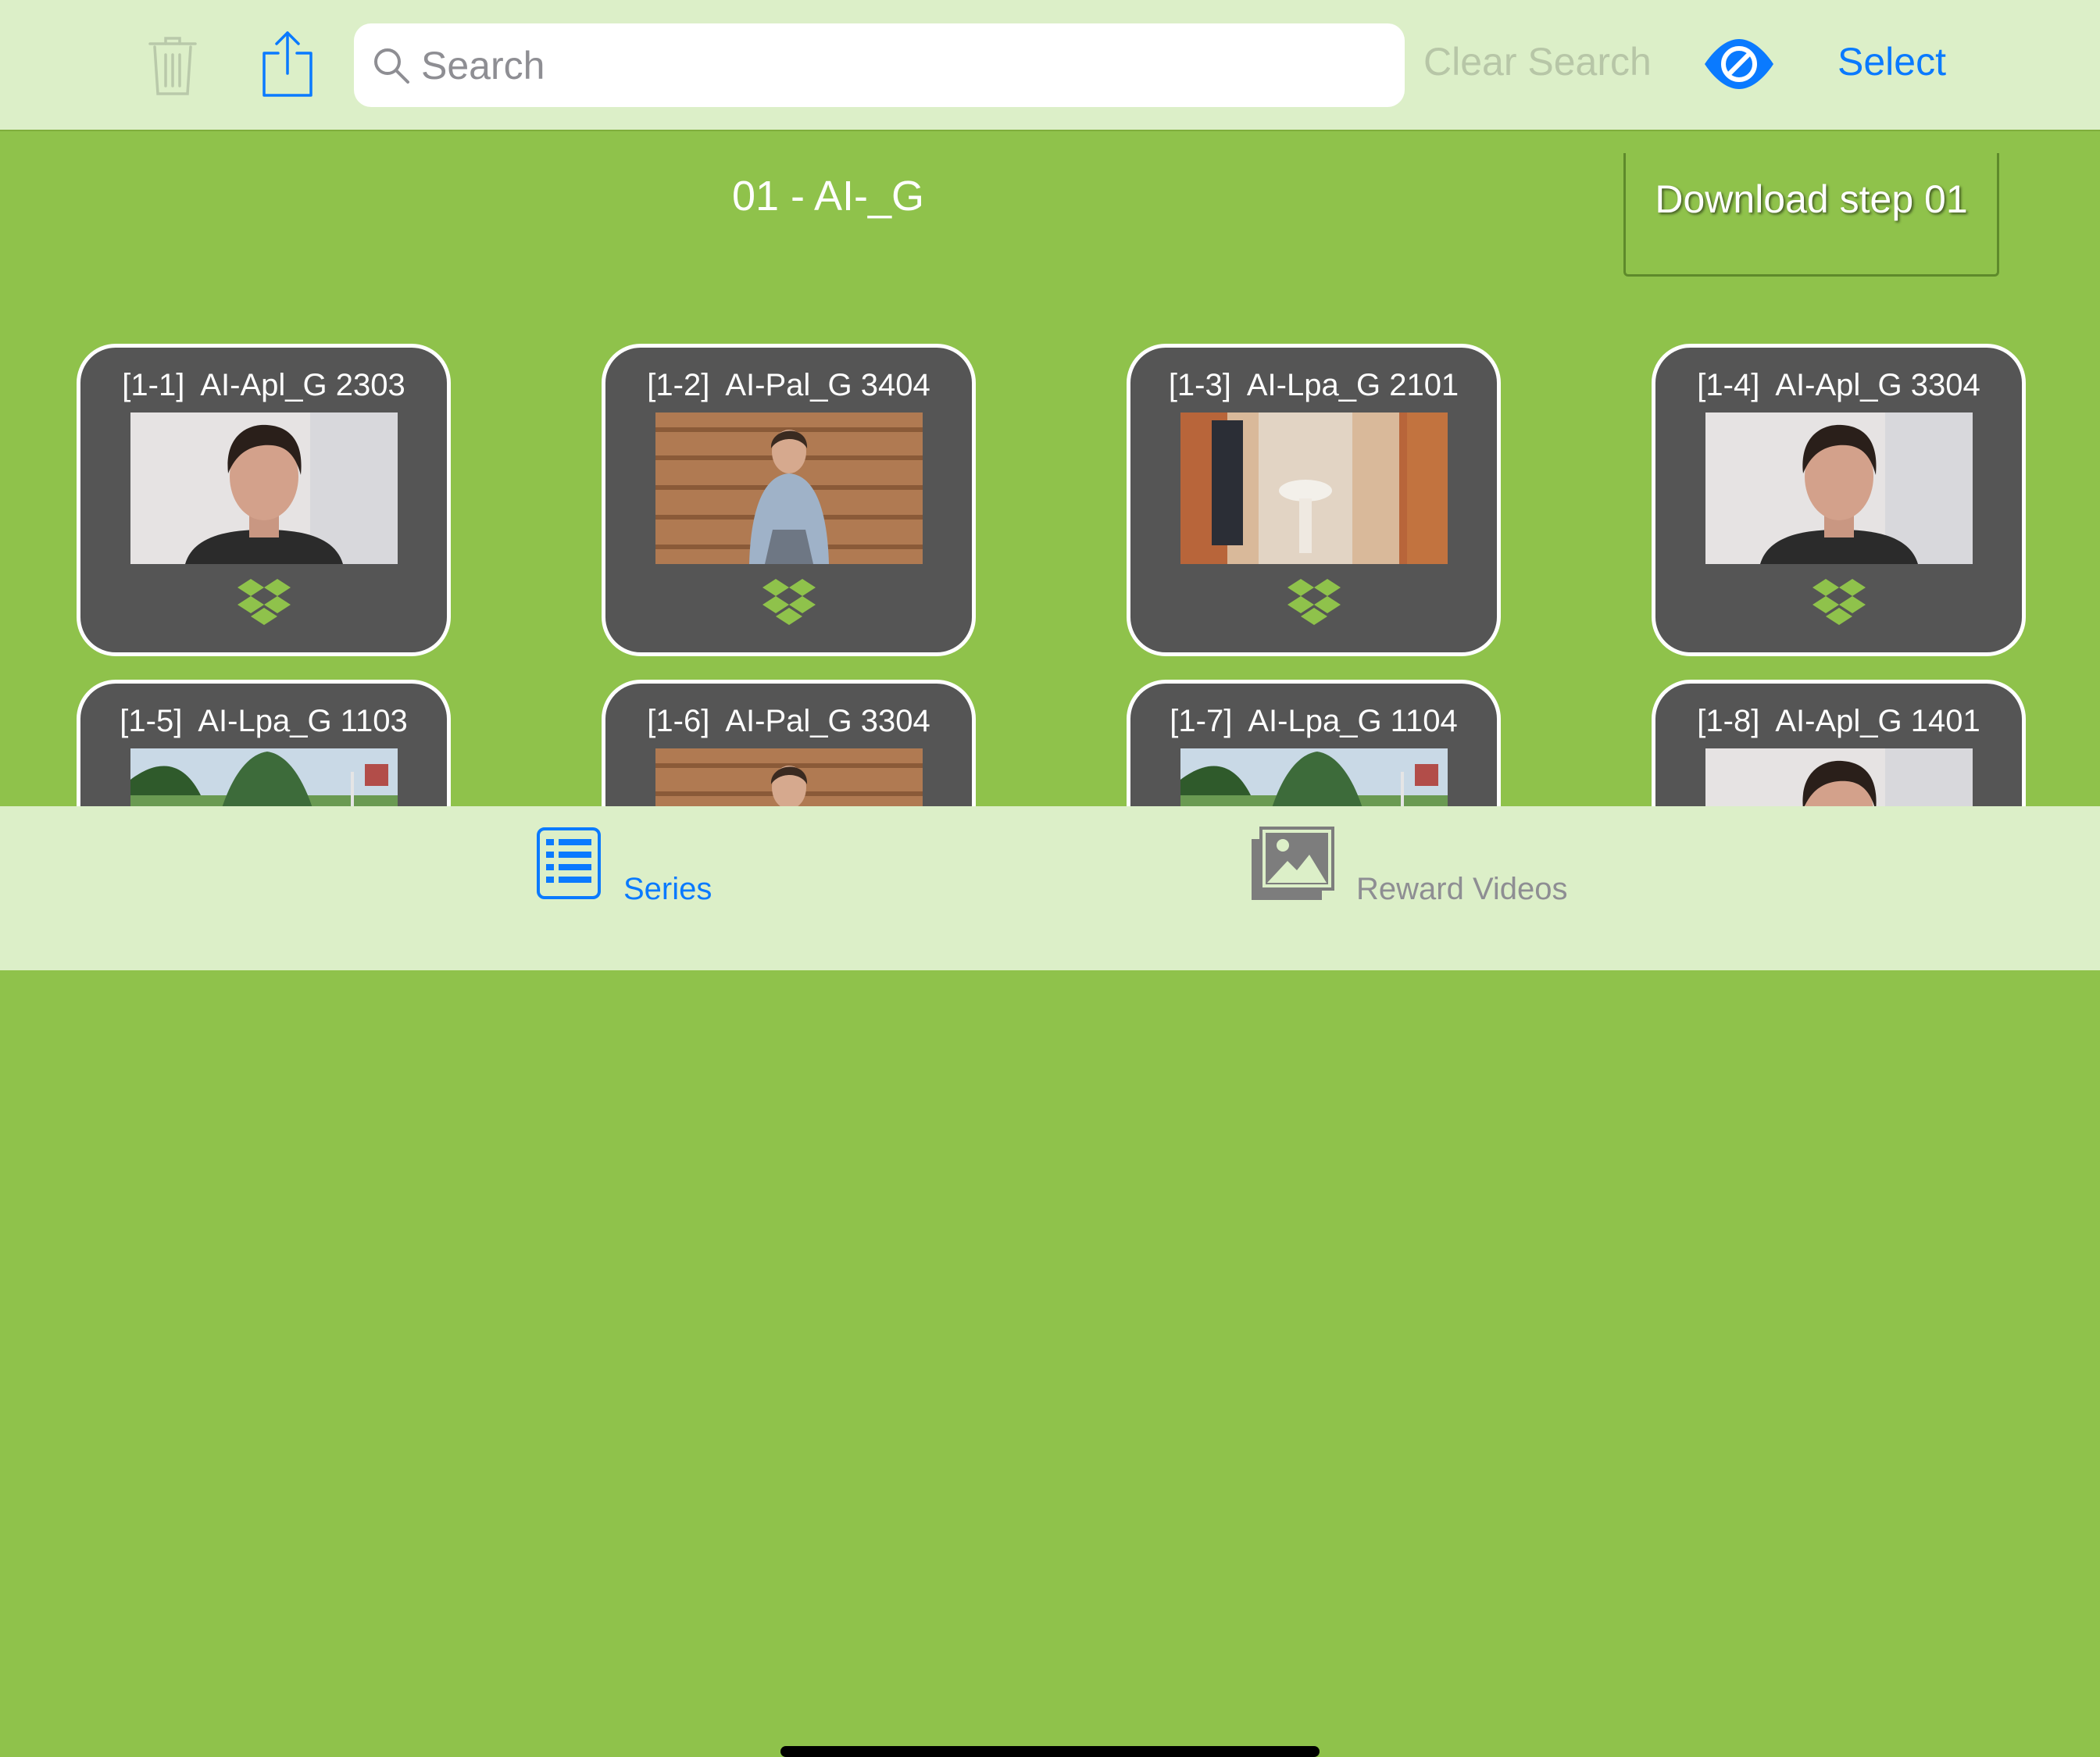 This screenshot has height=1757, width=2100. What do you see at coordinates (1839, 385) in the screenshot?
I see `video-card-label: [1-4] AI-Apl_G 3304` at bounding box center [1839, 385].